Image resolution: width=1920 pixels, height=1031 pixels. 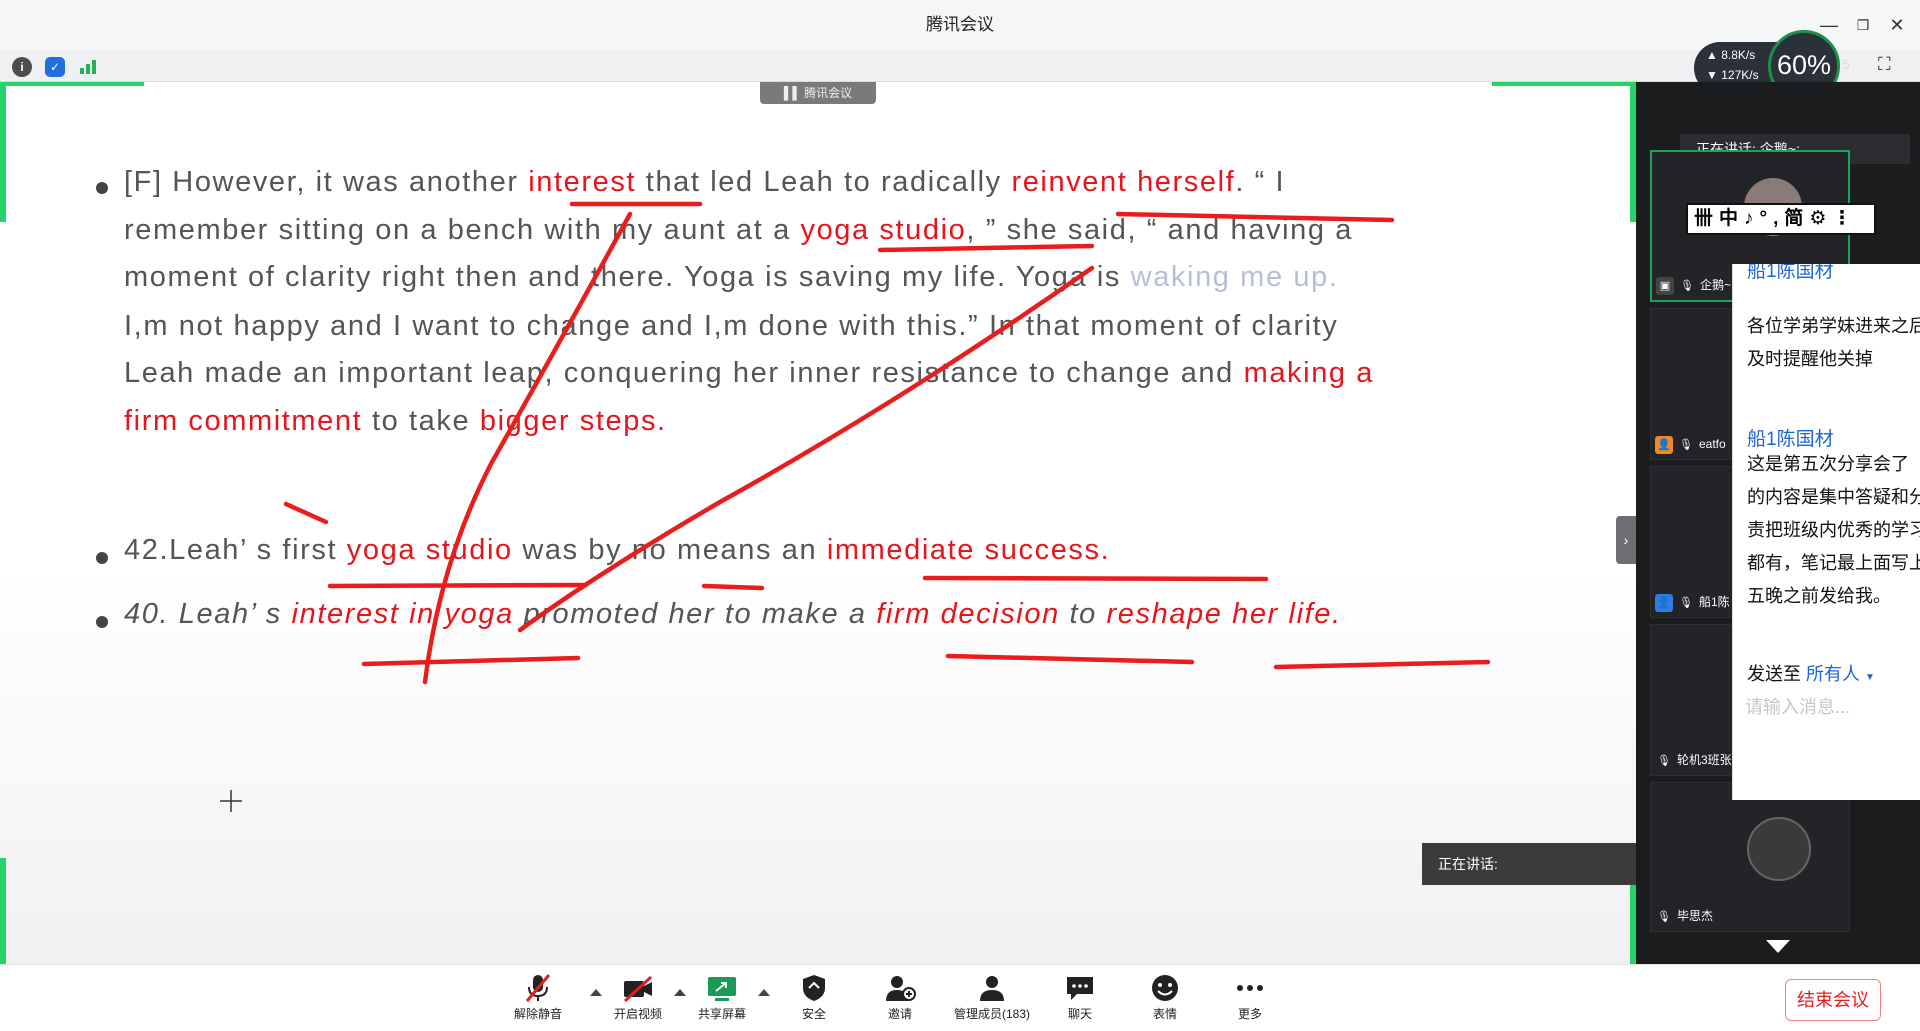 I want to click on ink-underline-q40-firm, so click(x=1070, y=659).